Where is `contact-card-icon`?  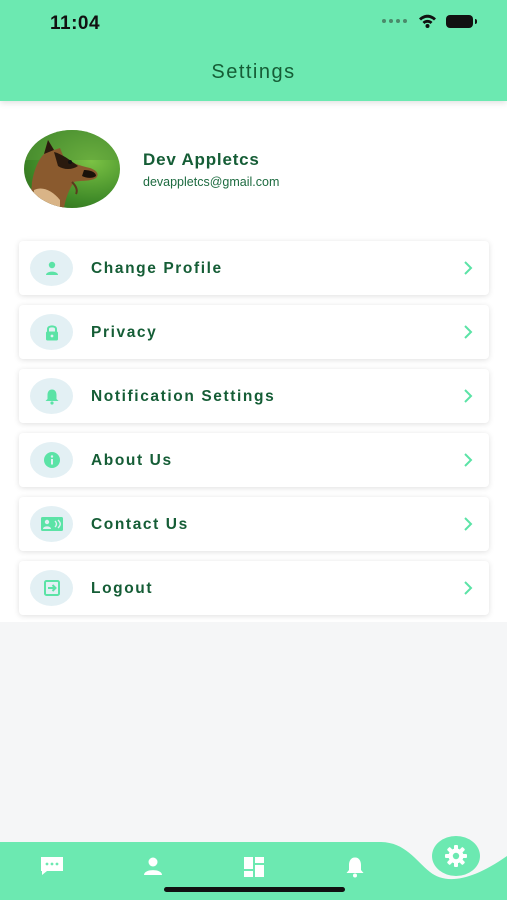
contact-card-icon is located at coordinates (51, 524).